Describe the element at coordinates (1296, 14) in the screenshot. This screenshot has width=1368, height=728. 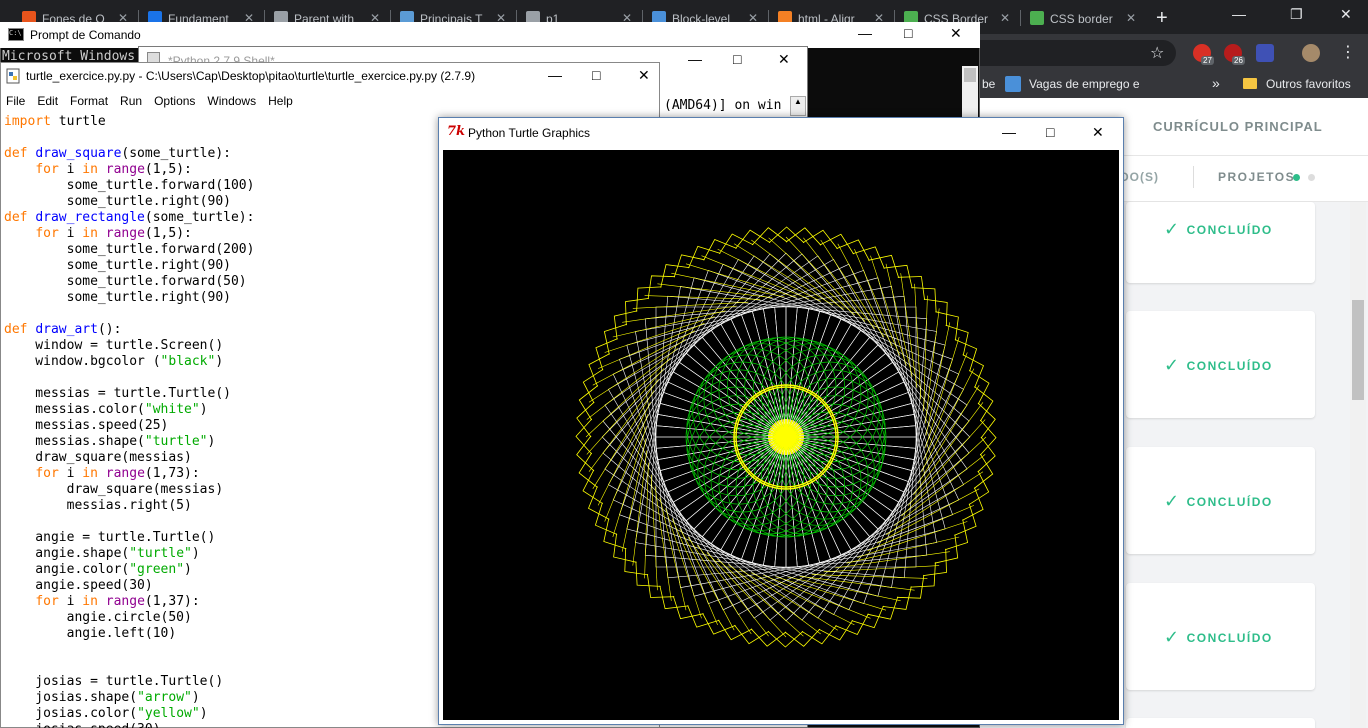
I see `browser-maximize-button: ❐` at that location.